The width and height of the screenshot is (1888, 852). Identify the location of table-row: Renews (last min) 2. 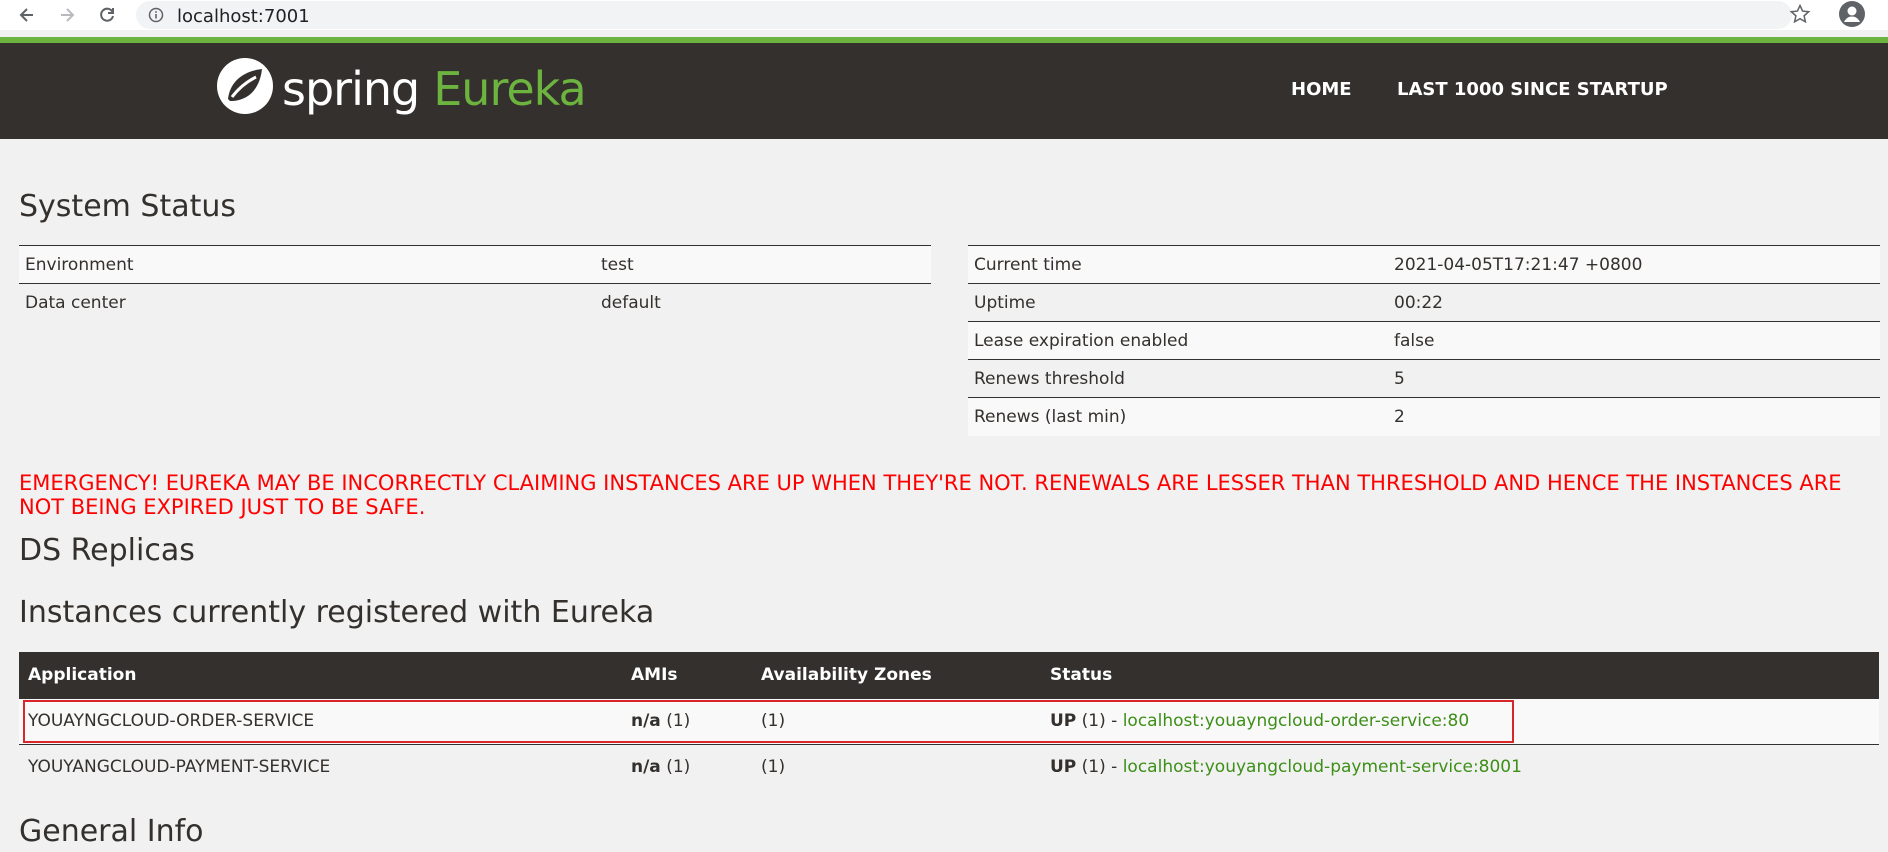
(1424, 416).